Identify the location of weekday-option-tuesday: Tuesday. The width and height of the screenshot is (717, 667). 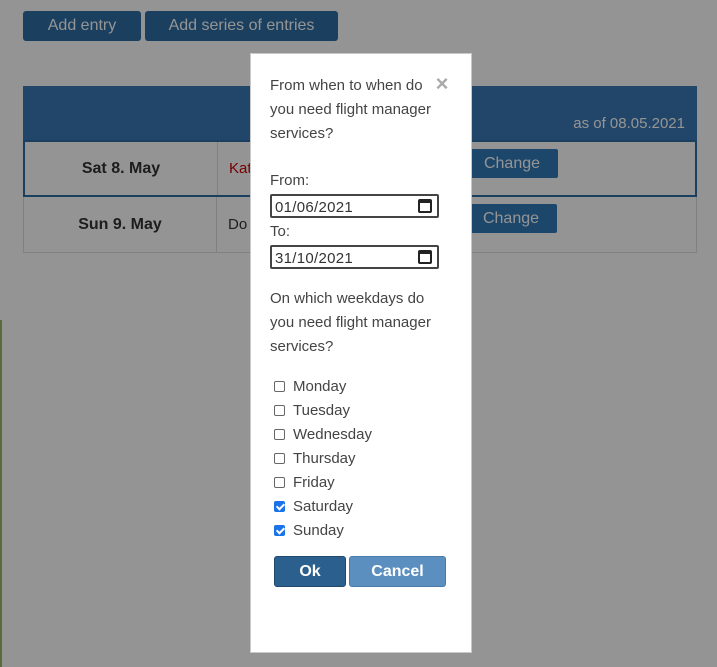
(312, 410).